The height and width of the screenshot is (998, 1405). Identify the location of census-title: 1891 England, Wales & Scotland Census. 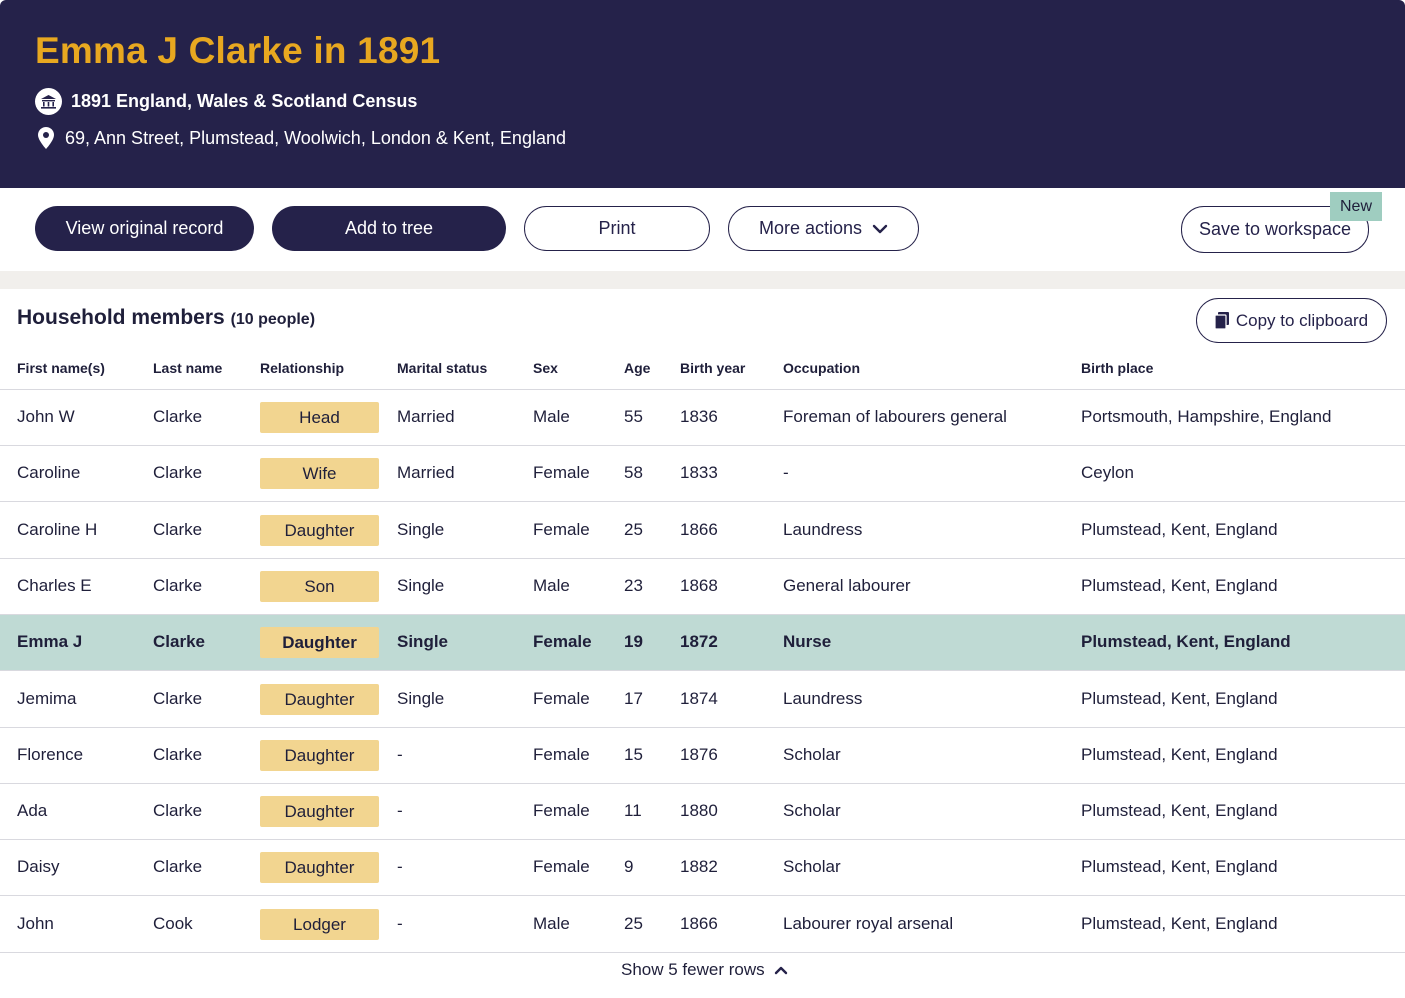
(244, 101).